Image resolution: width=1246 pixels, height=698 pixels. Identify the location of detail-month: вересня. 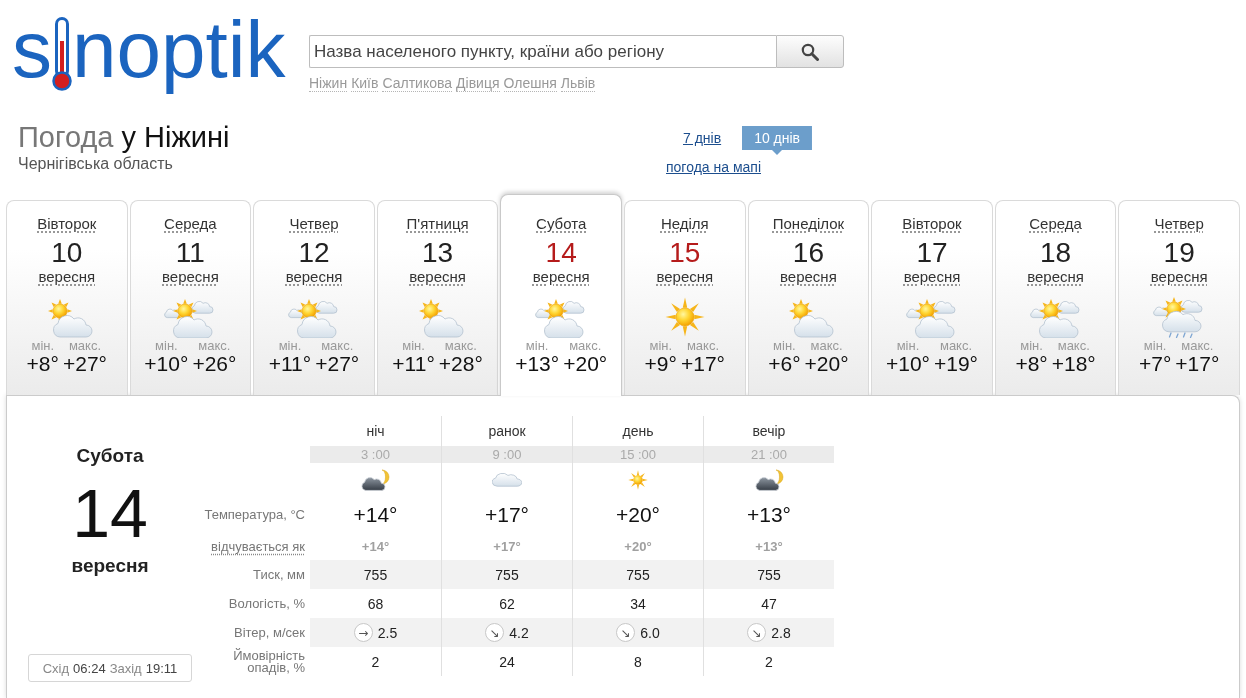
(110, 566).